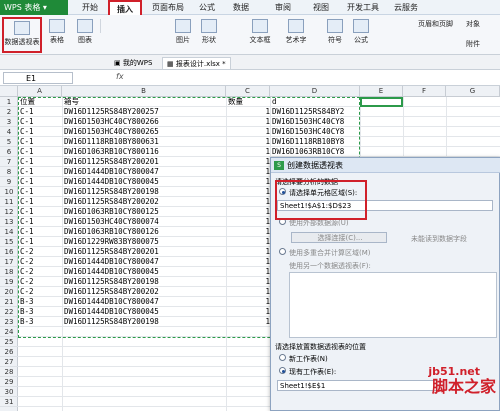 The width and height of the screenshot is (500, 411). I want to click on table-cell: B-3, so click(41, 312).